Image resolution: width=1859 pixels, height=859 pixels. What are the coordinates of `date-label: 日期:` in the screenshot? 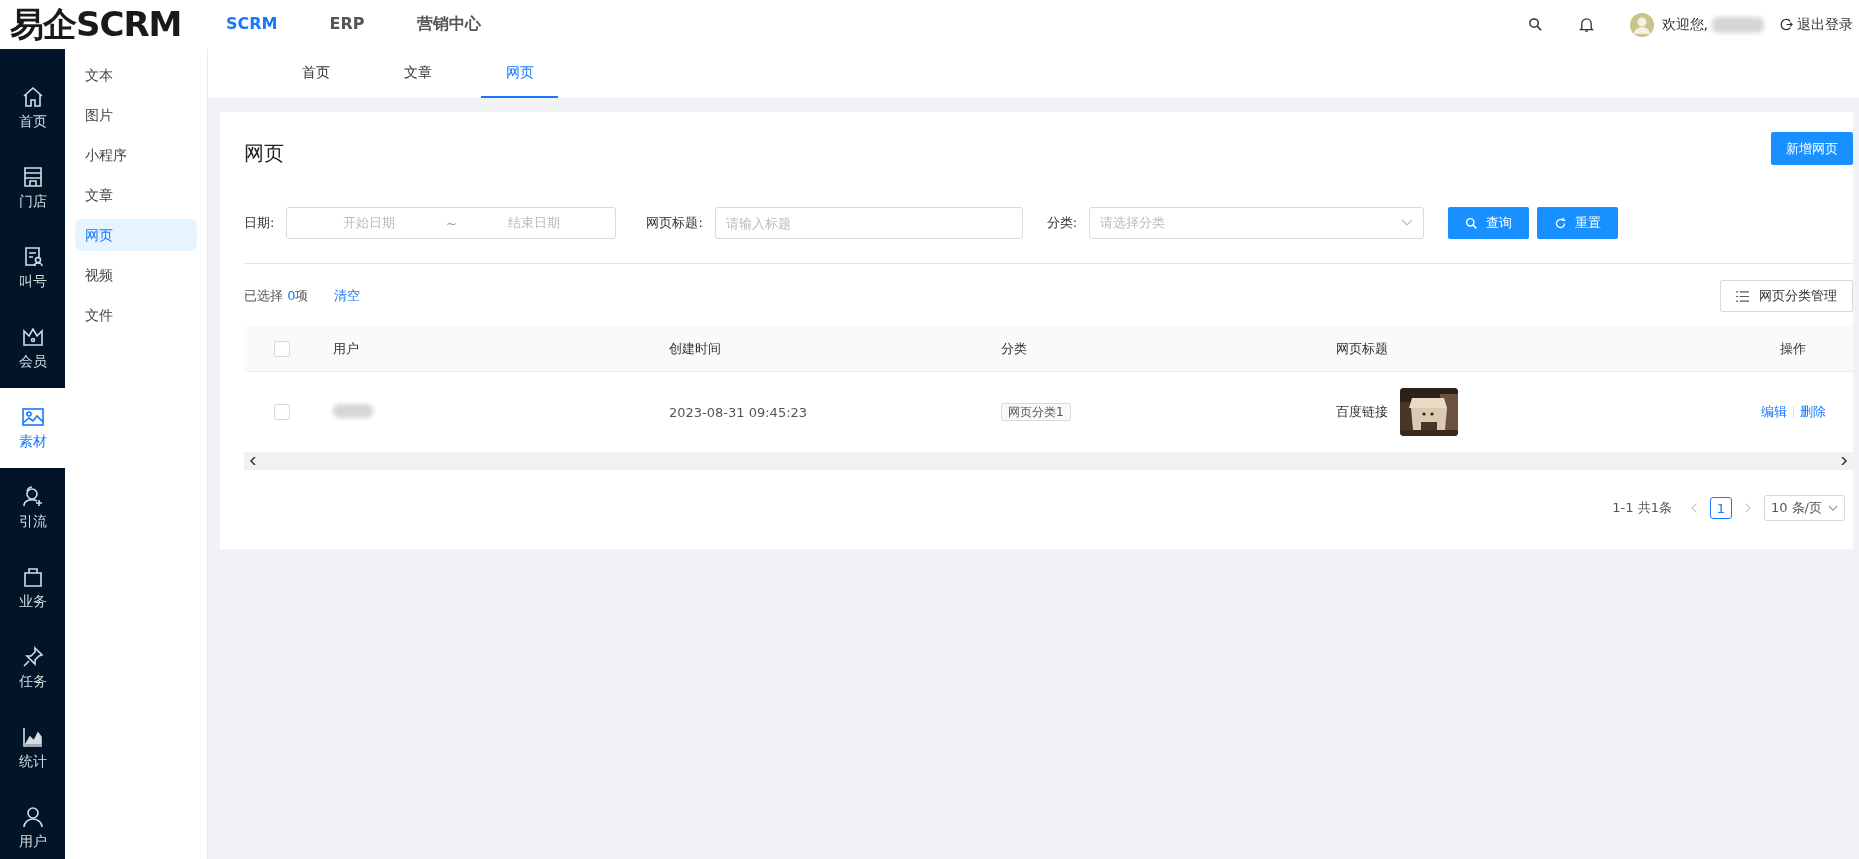 It's located at (259, 223).